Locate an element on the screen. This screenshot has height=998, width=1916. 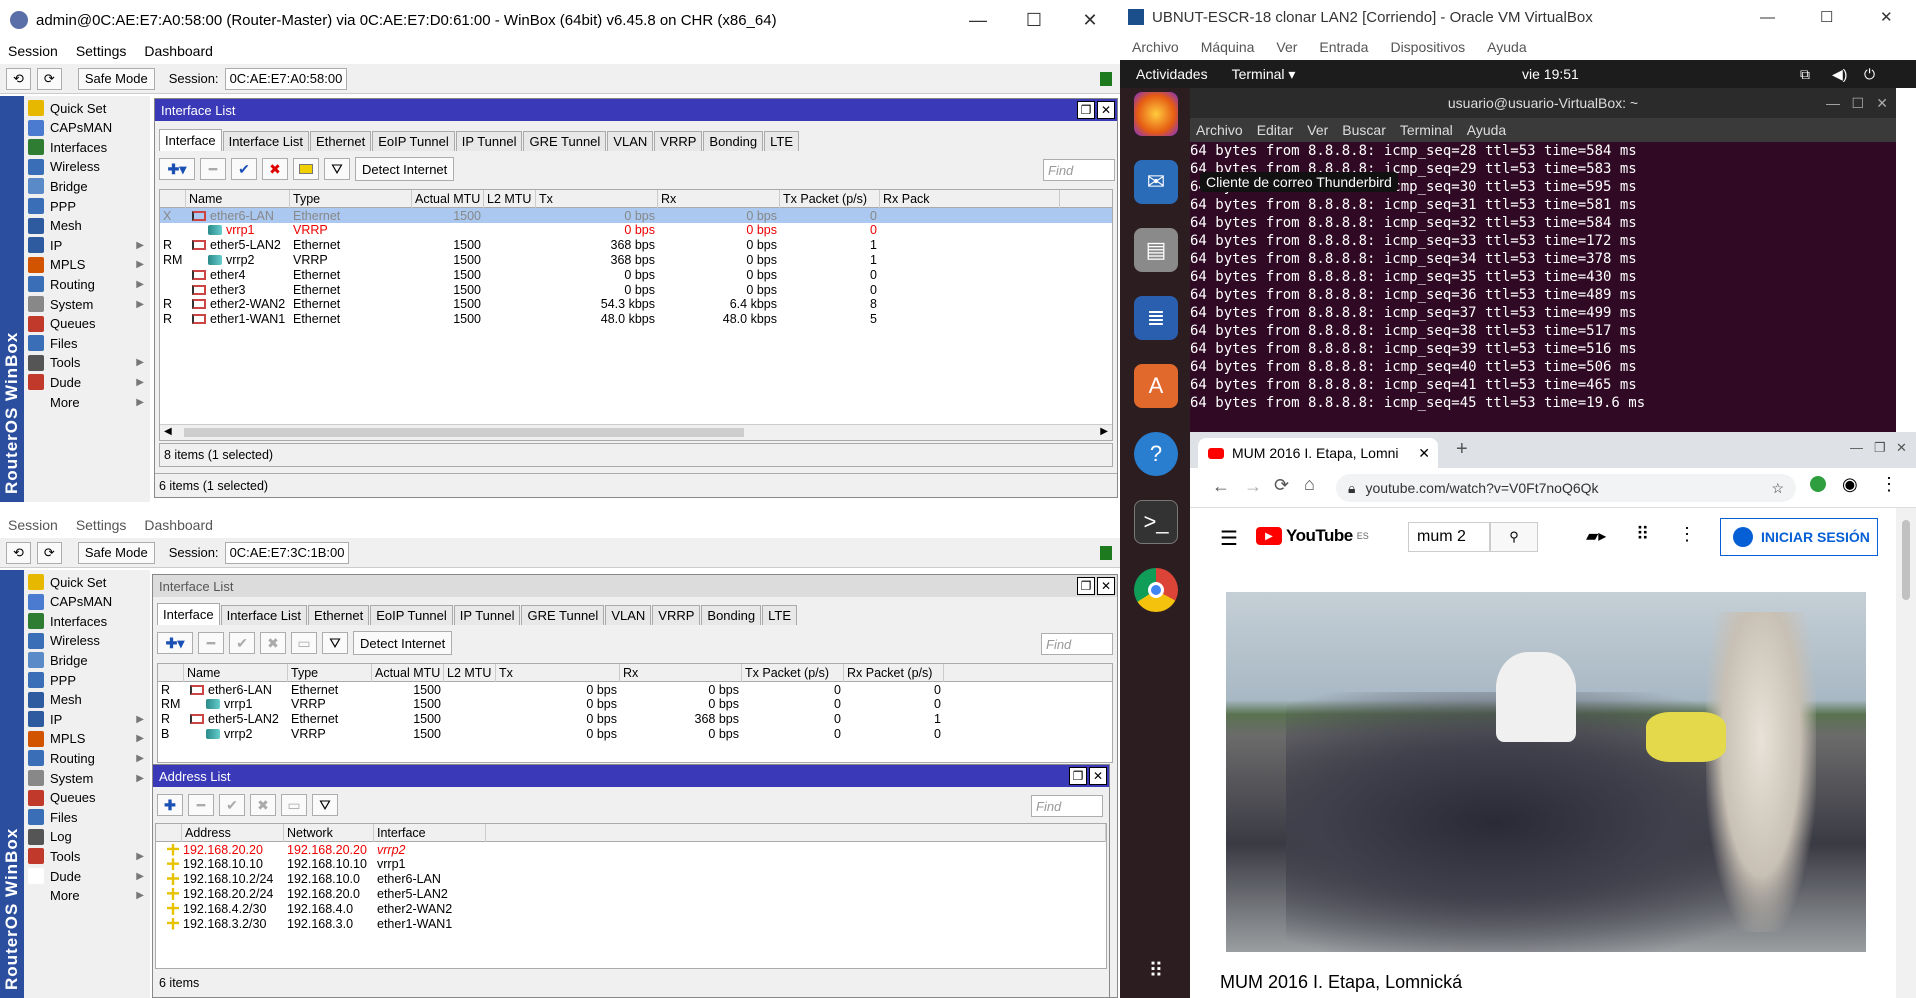
firefox-icon is located at coordinates (1156, 114).